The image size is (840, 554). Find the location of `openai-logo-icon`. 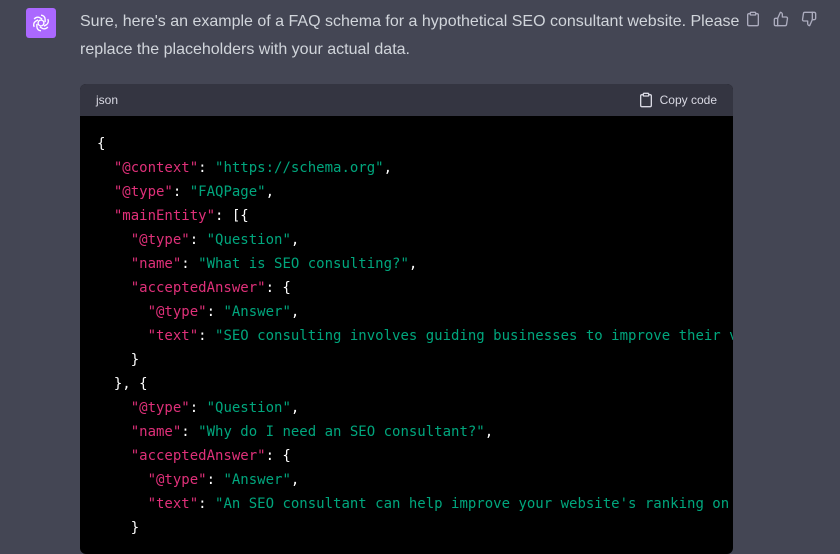

openai-logo-icon is located at coordinates (41, 23).